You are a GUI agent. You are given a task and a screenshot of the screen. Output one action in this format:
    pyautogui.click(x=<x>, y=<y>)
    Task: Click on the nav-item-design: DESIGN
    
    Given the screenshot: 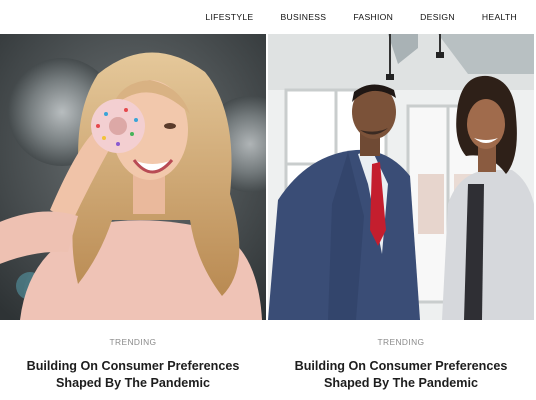 What is the action you would take?
    pyautogui.click(x=437, y=17)
    